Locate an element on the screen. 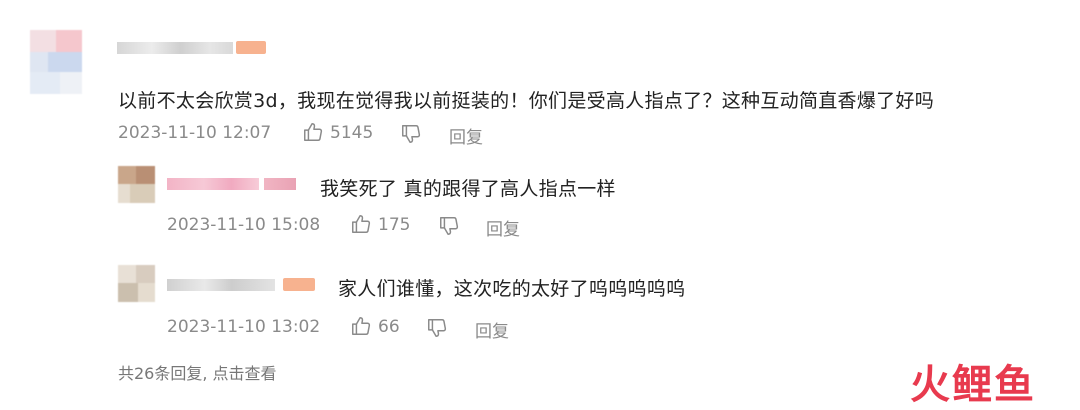 The height and width of the screenshot is (410, 1080). like-count: 5145 is located at coordinates (352, 133).